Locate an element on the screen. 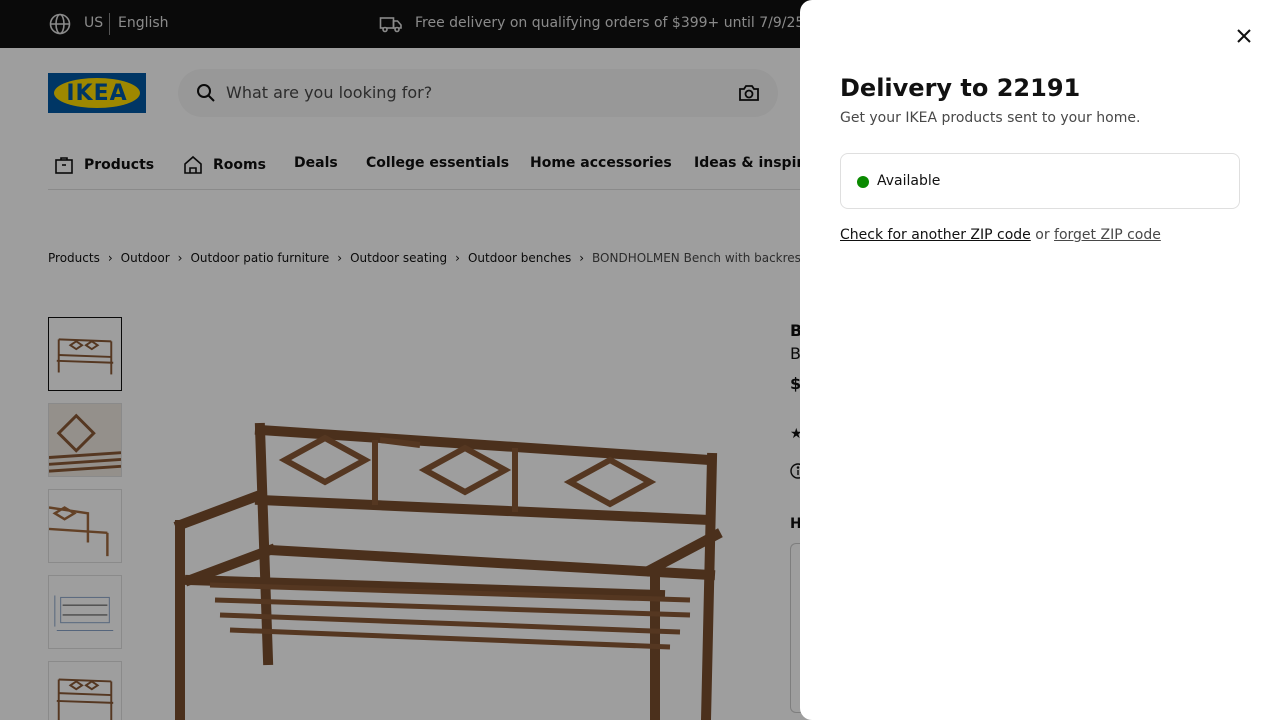  panel-title: Delivery to 22191 is located at coordinates (960, 88).